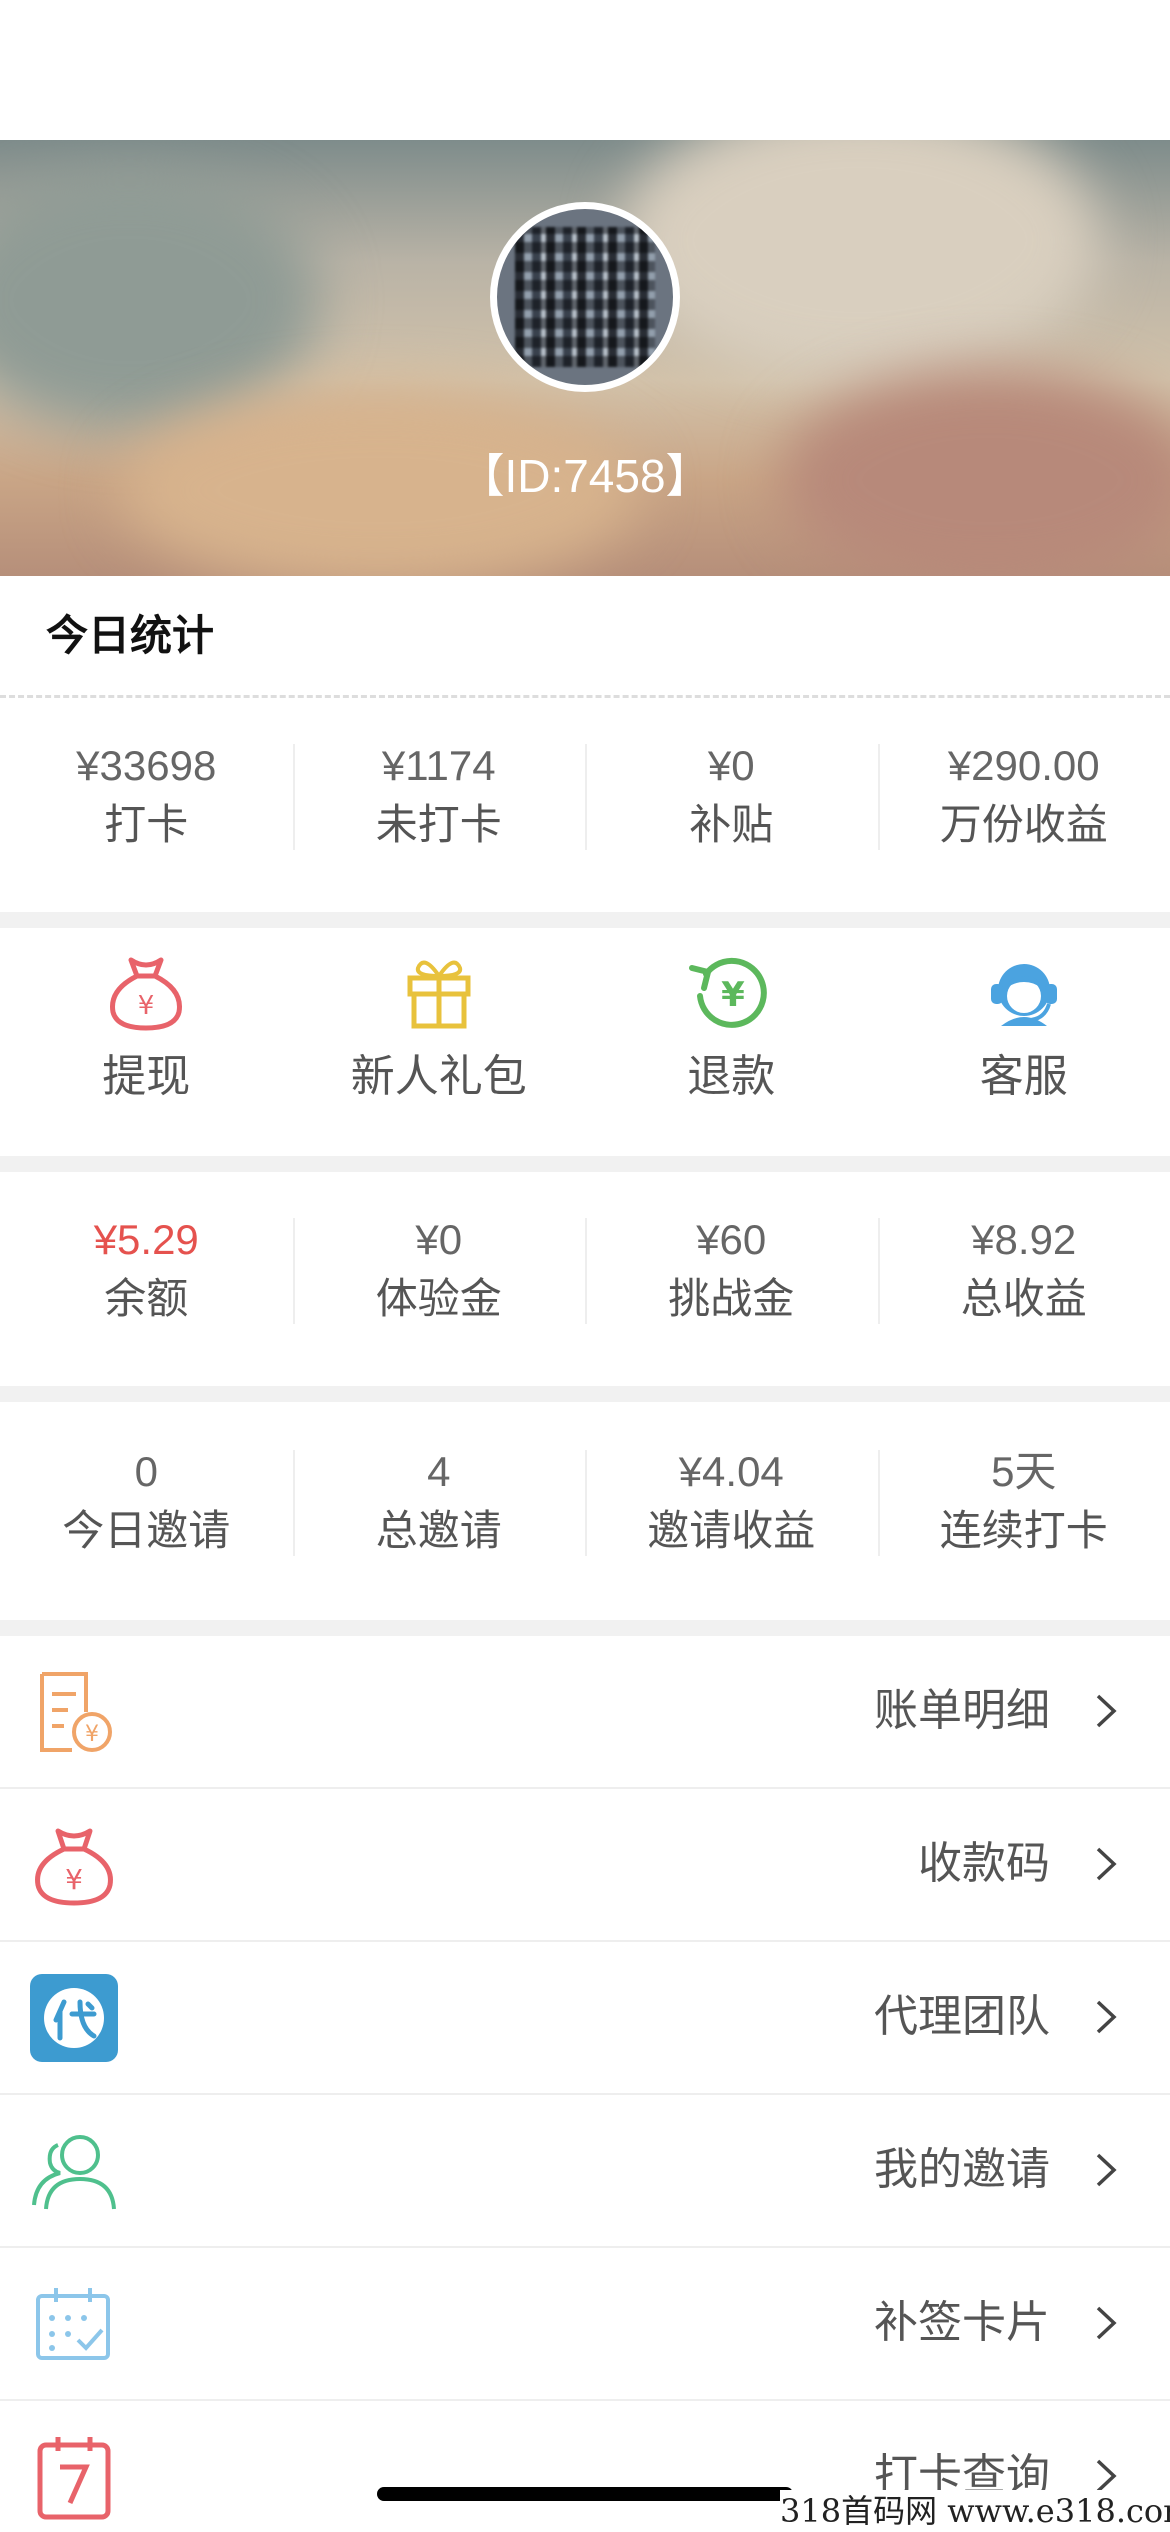 The image size is (1170, 2532). What do you see at coordinates (439, 797) in the screenshot?
I see `stat-not-checkin: ¥1174 未打卡` at bounding box center [439, 797].